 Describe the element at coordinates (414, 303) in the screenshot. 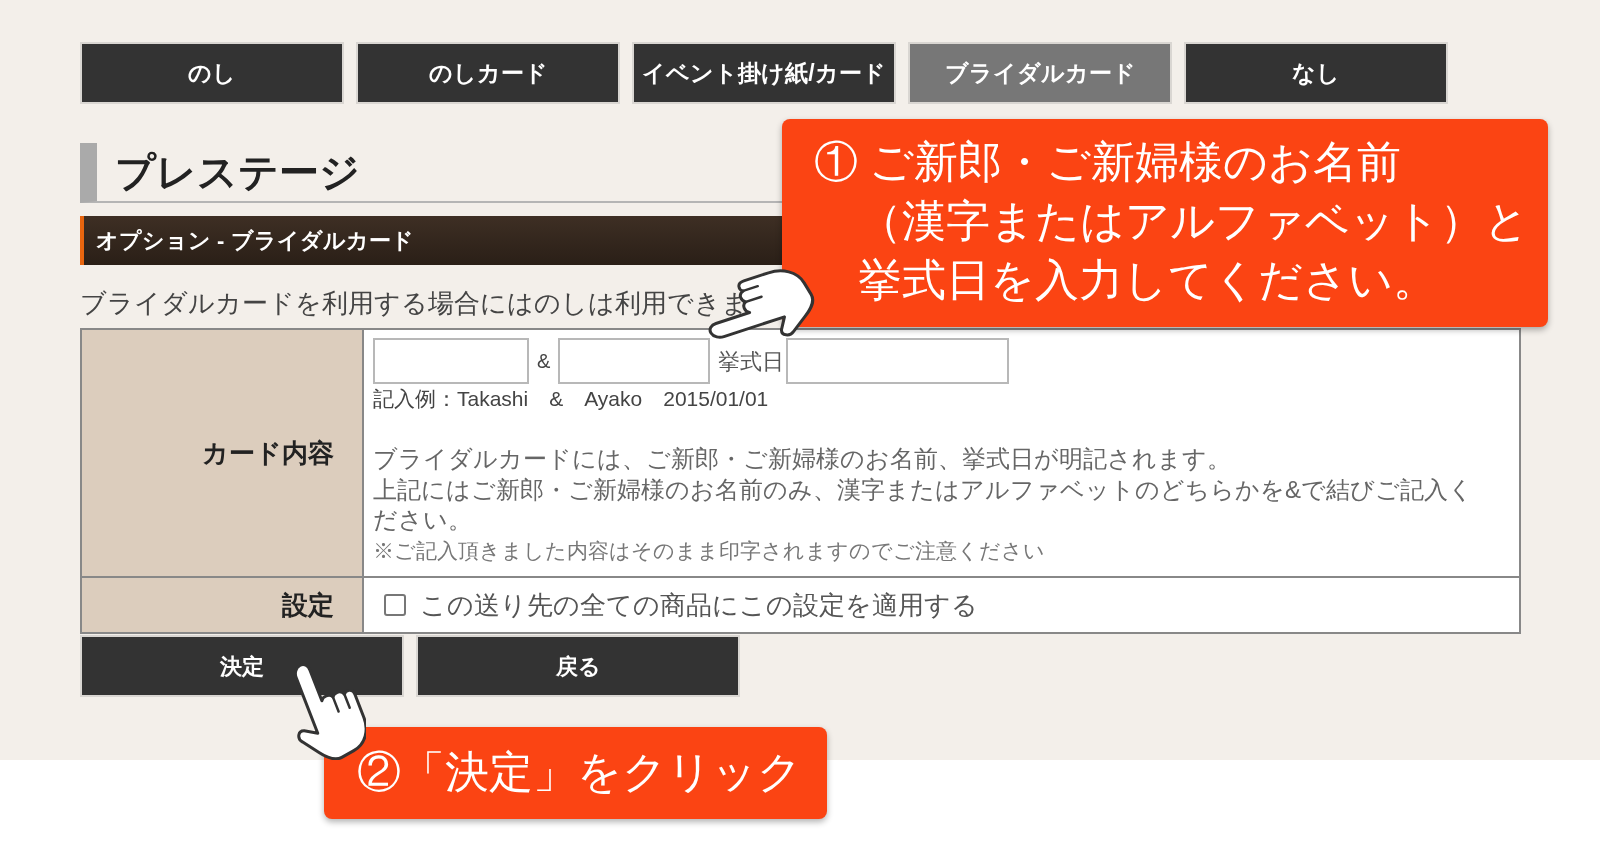

I see `intro-text: ブライダルカードを利用する場合にはのしは利用できま` at that location.